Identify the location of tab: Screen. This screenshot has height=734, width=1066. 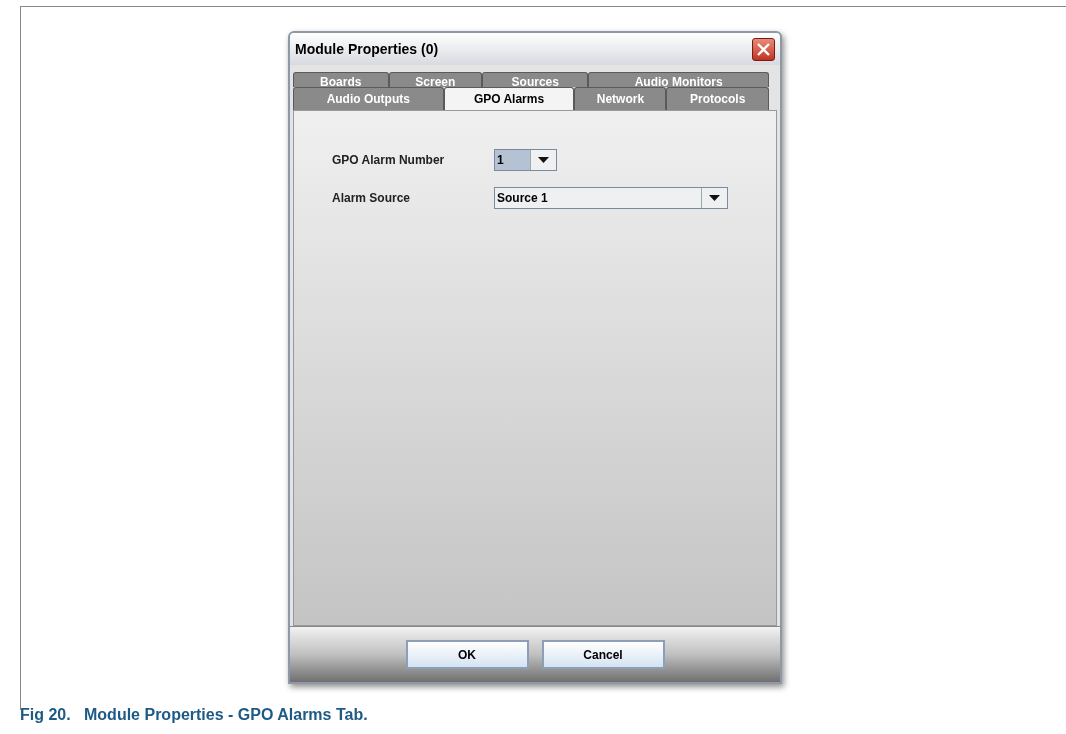
(435, 79).